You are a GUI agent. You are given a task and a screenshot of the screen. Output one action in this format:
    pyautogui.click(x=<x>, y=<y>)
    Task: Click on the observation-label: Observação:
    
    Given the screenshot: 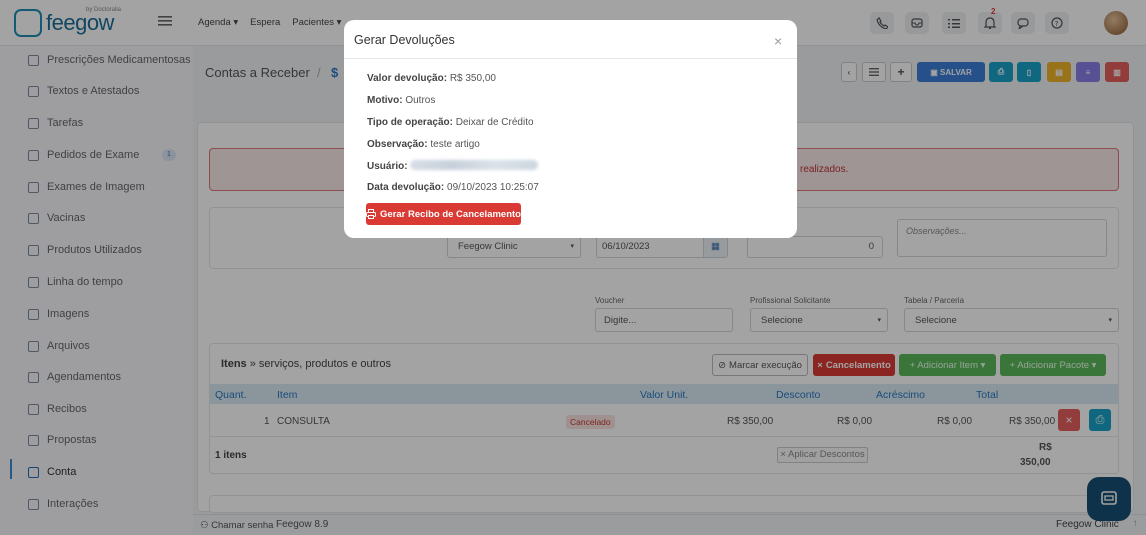 What is the action you would take?
    pyautogui.click(x=397, y=144)
    